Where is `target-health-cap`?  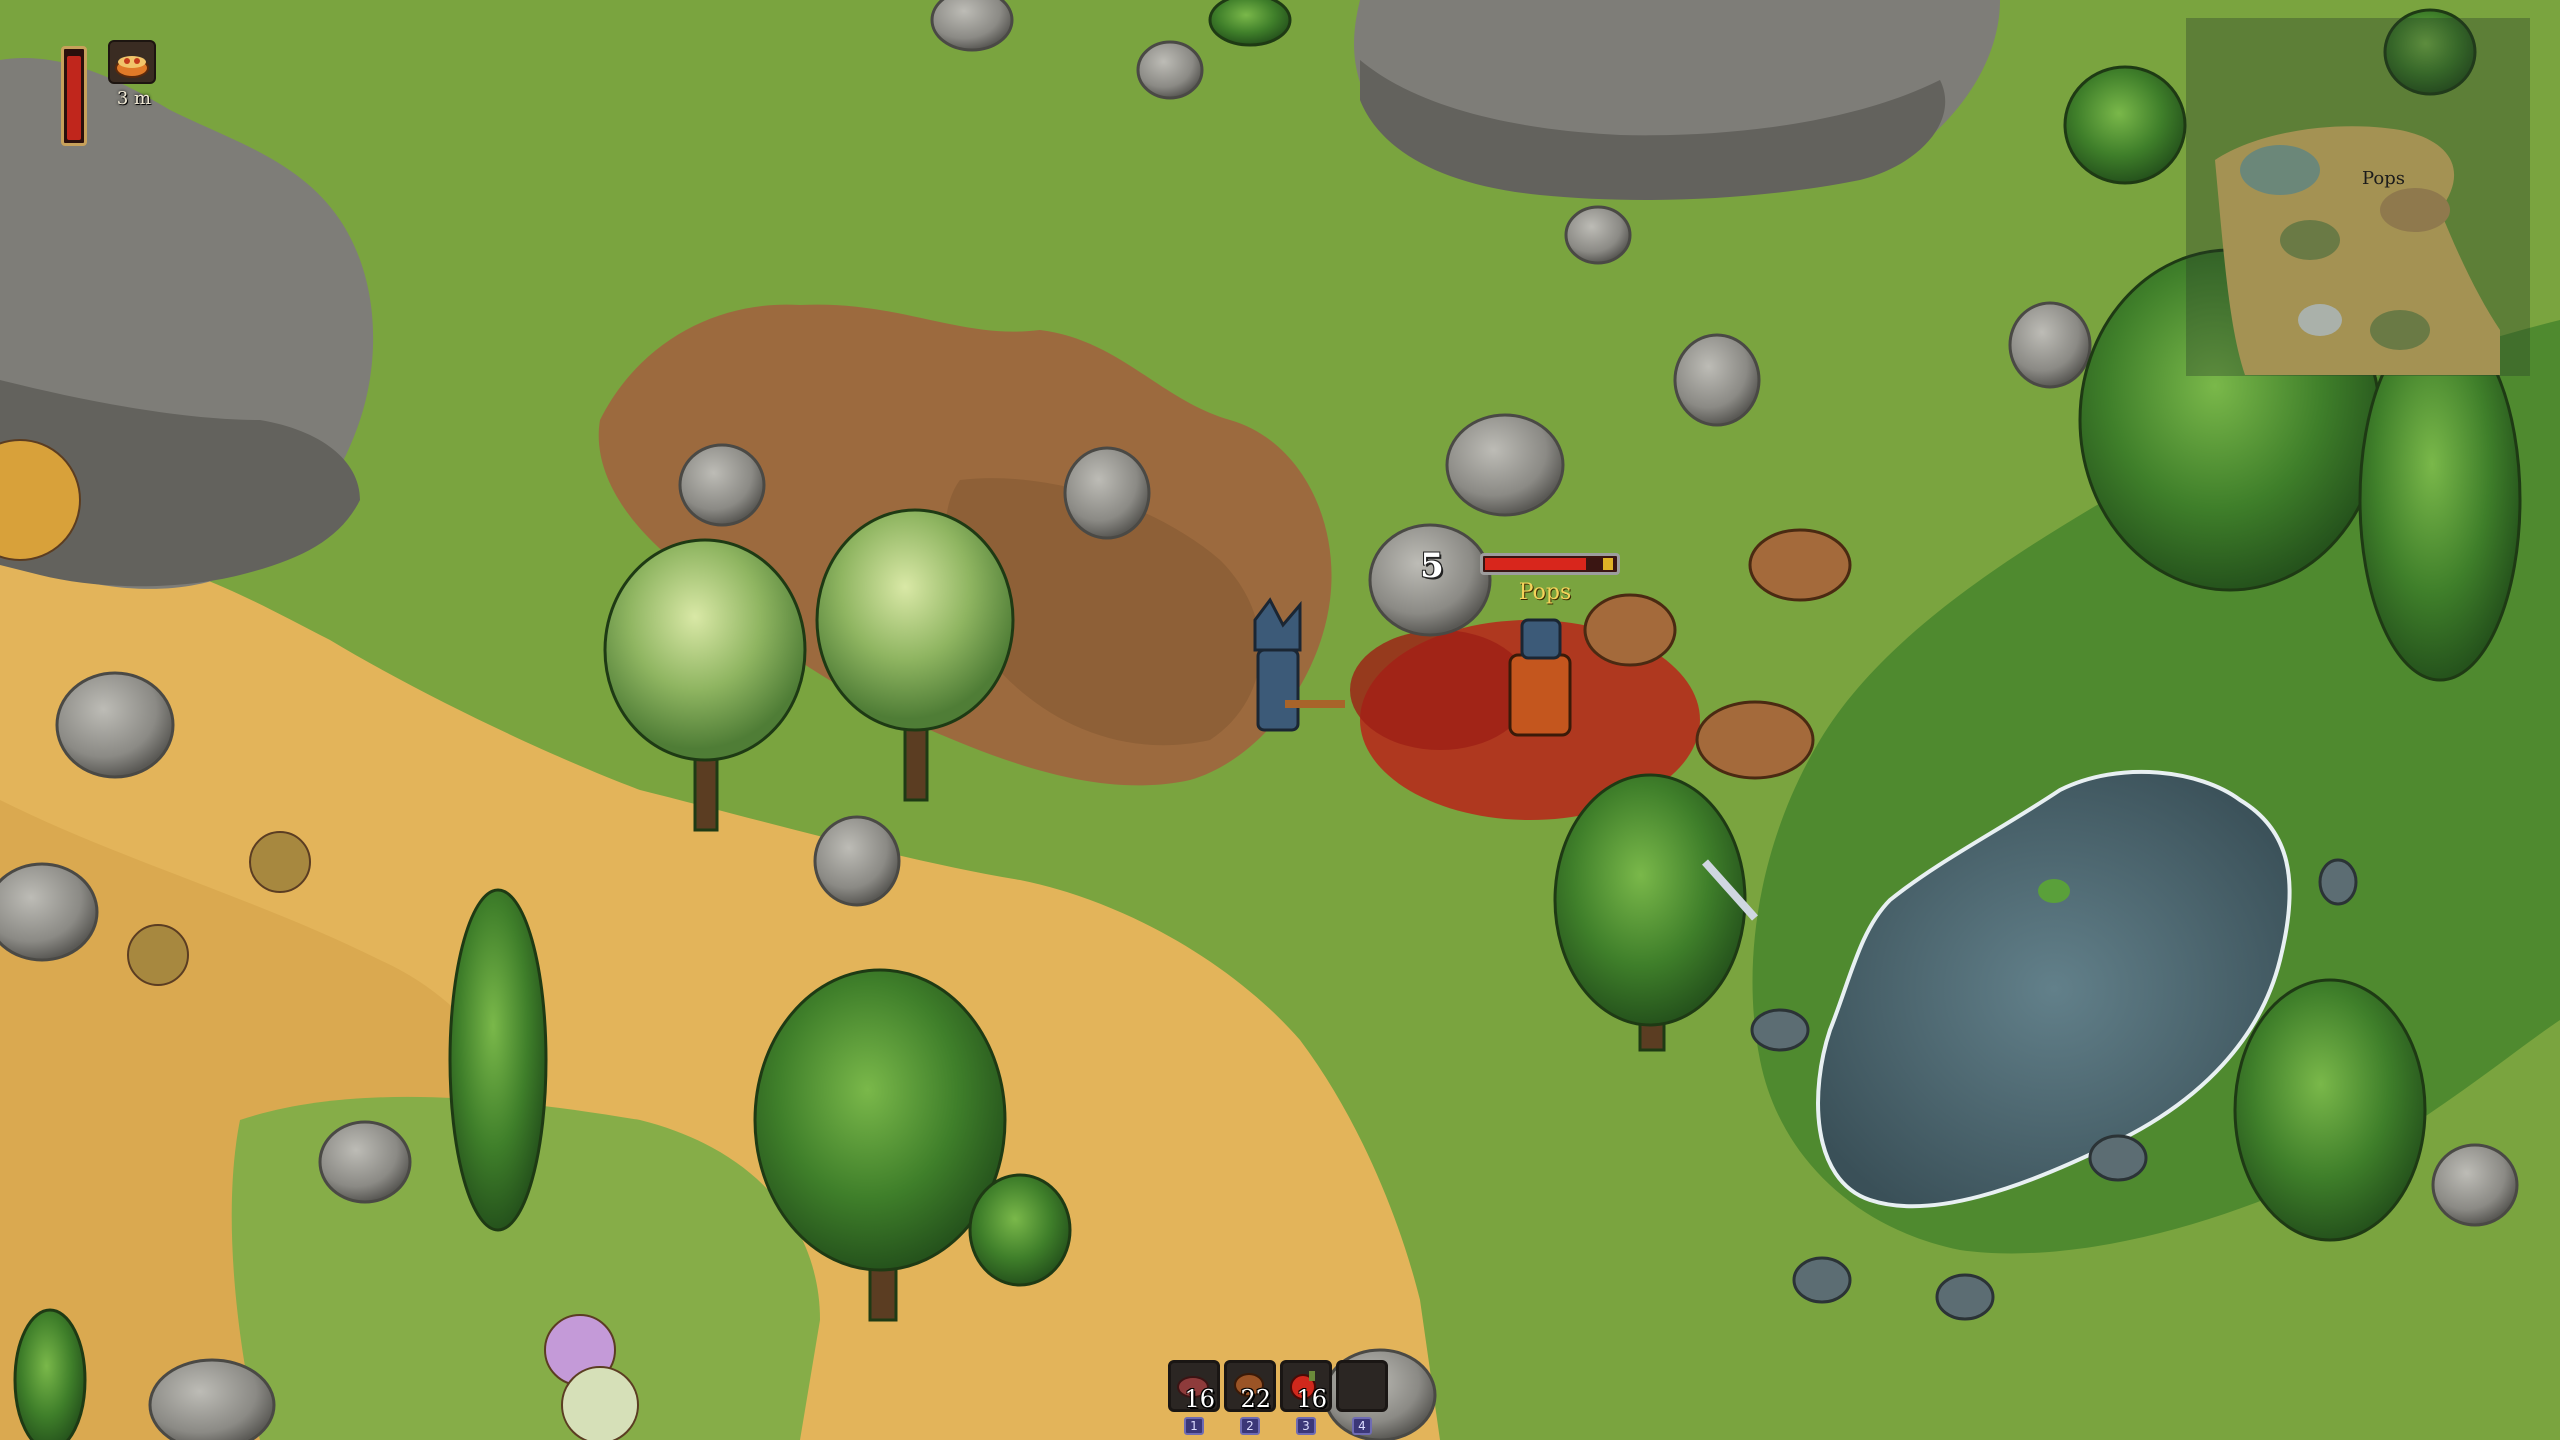 target-health-cap is located at coordinates (1608, 564).